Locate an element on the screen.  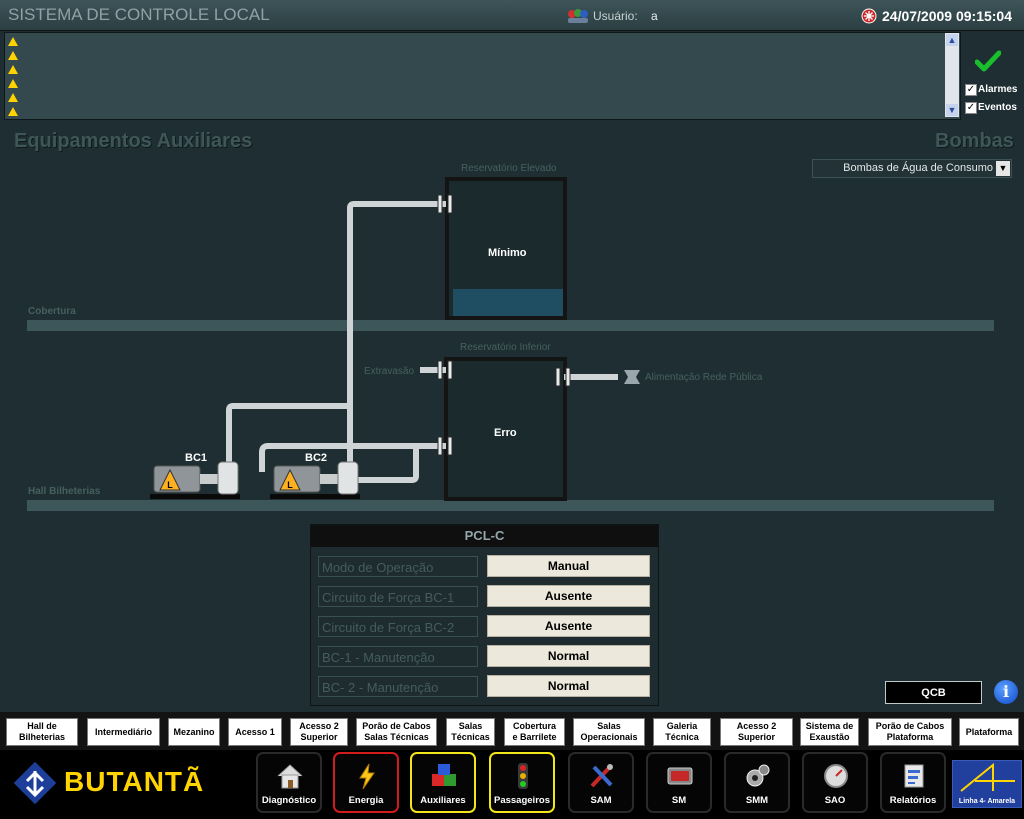
pcl-value-maint-bc1: Normal is located at coordinates (568, 656).